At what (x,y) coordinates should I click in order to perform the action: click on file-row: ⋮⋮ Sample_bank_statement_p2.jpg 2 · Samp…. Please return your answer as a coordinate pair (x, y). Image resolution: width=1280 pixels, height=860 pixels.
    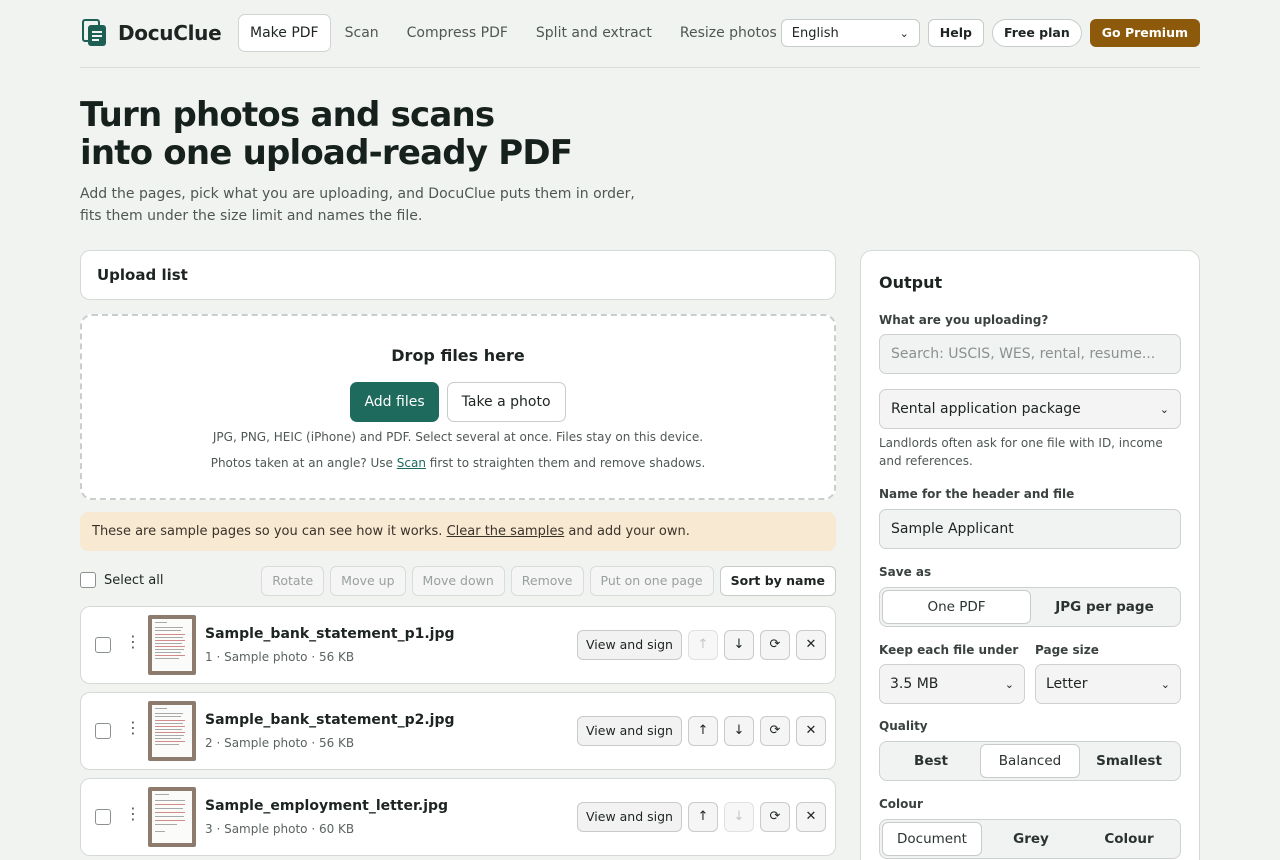
    Looking at the image, I should click on (458, 731).